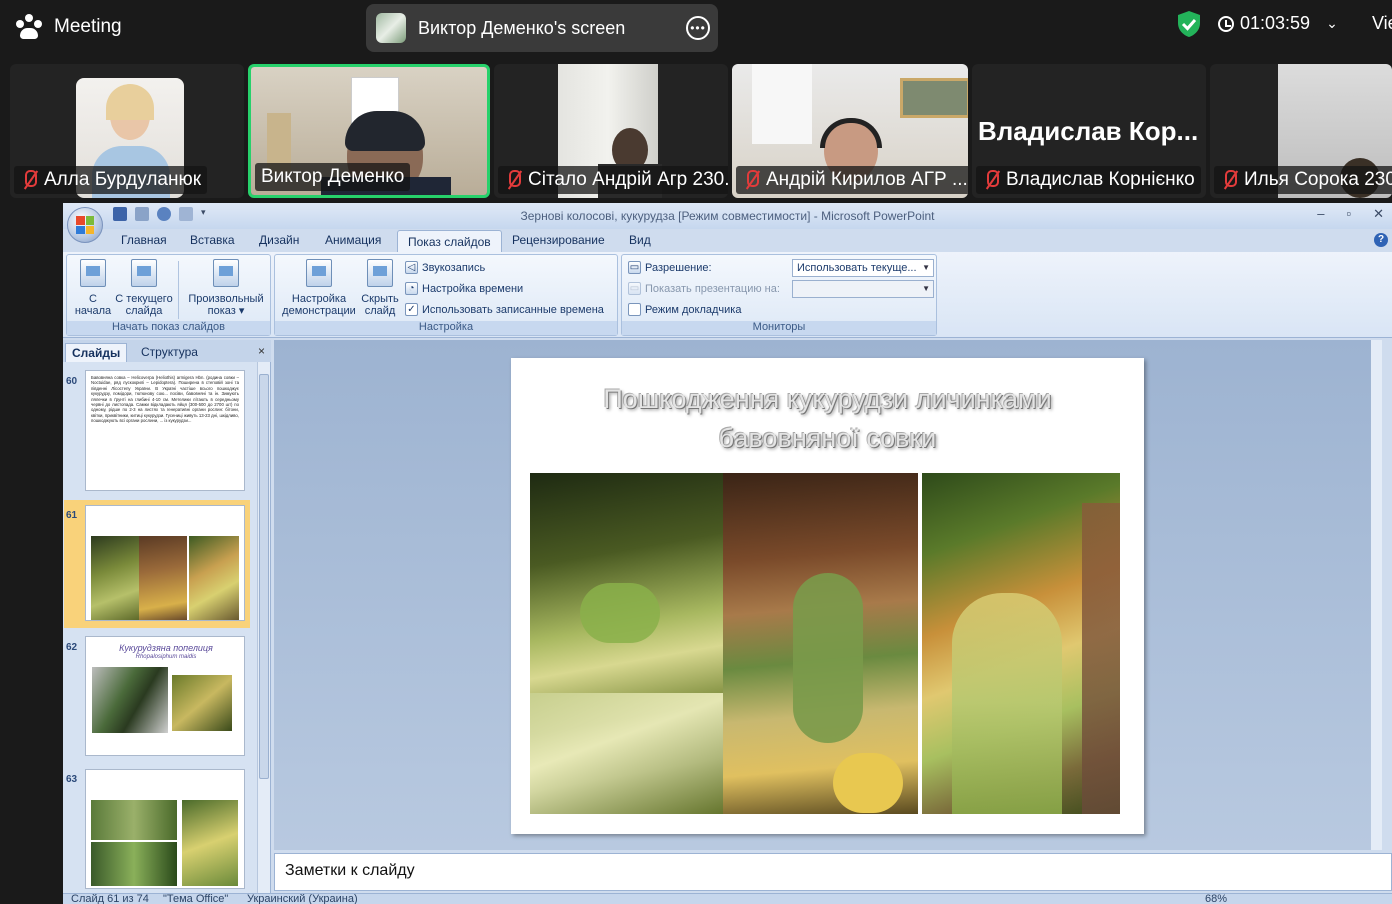 This screenshot has height=904, width=1392. I want to click on tab-slides: Слайды, so click(96, 352).